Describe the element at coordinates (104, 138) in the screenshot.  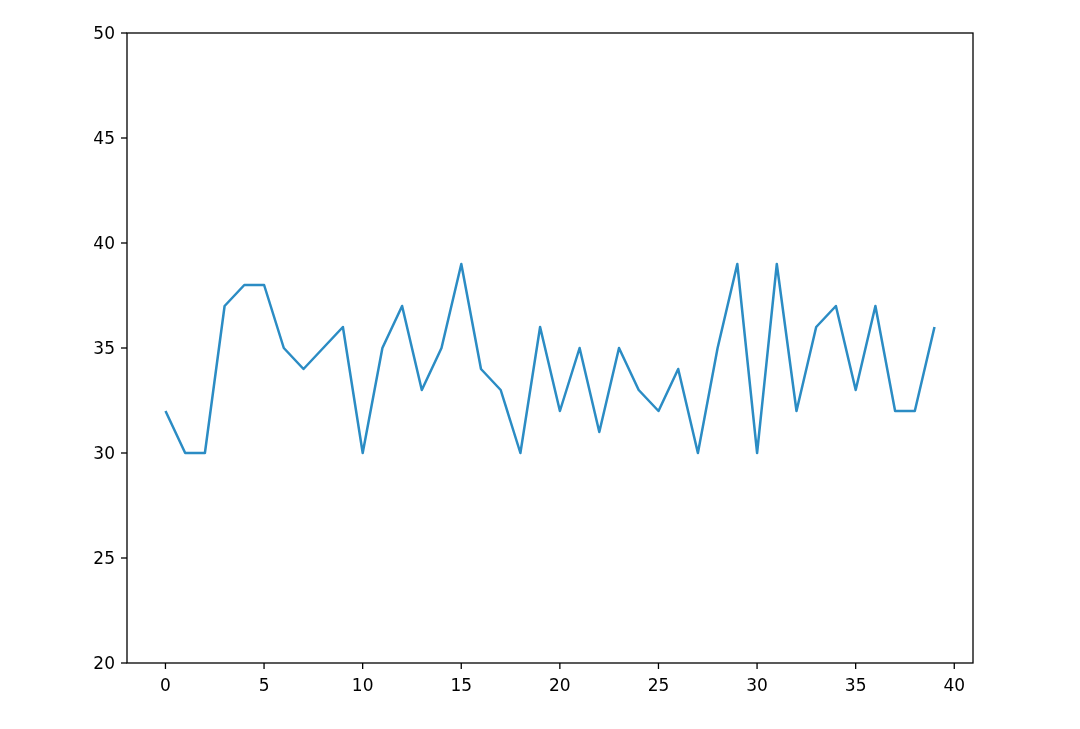
I see `axis-tick-label: 45` at that location.